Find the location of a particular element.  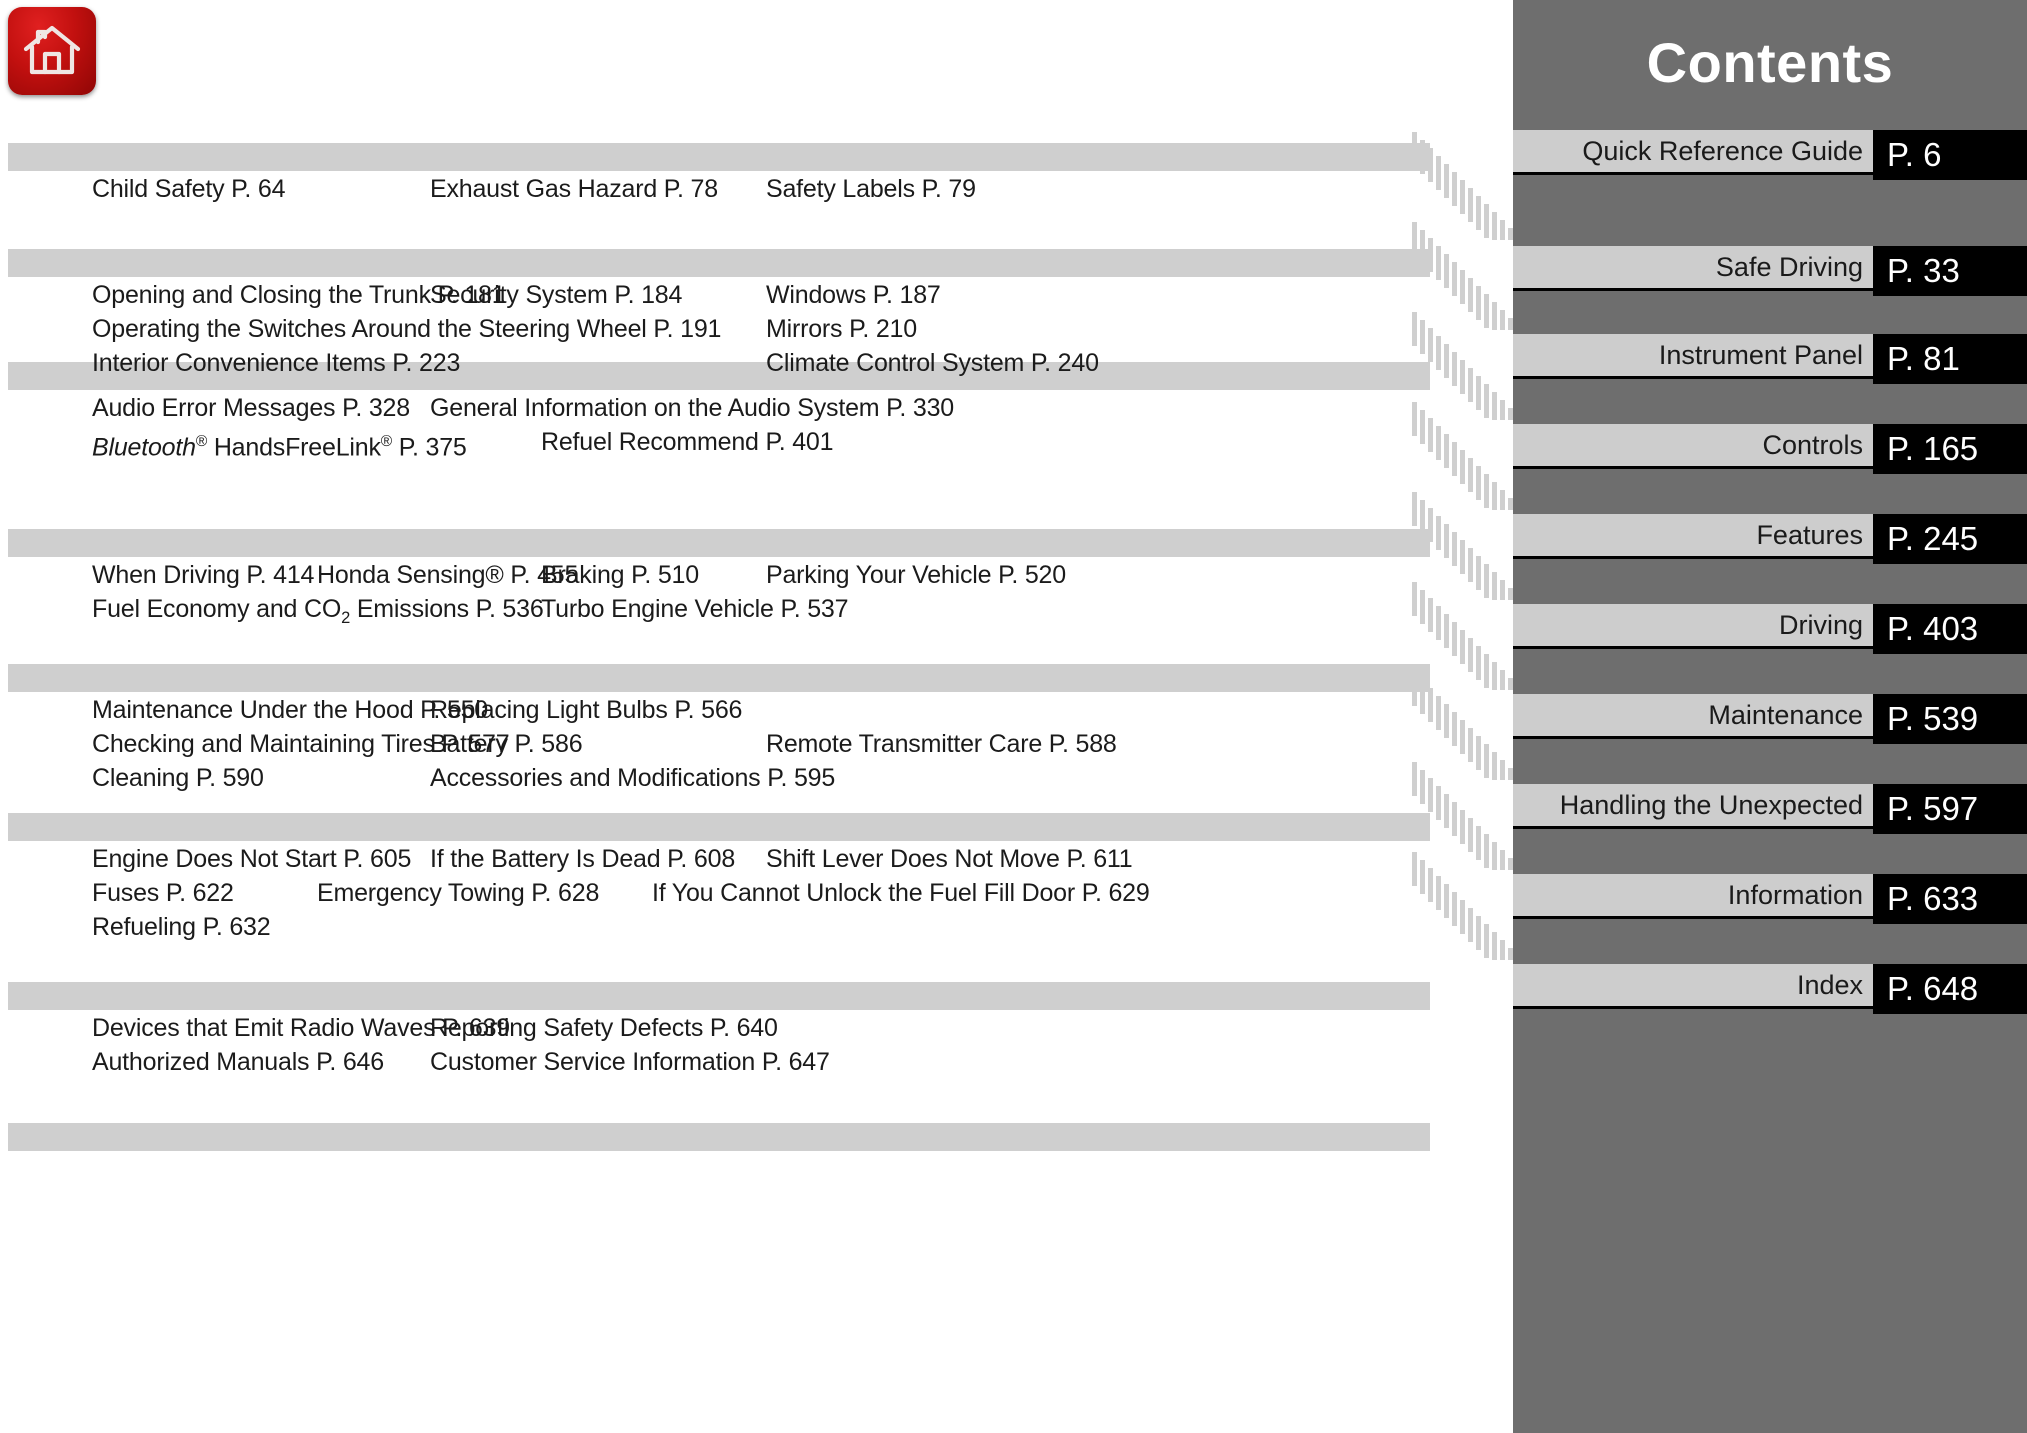

sidebar-tab-index: Index P. 648 is located at coordinates (1770, 989).